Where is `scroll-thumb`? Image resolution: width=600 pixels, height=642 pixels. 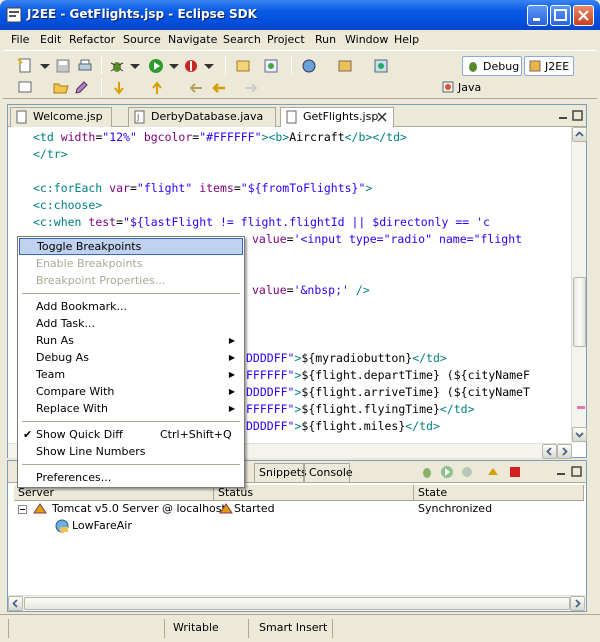 scroll-thumb is located at coordinates (297, 603).